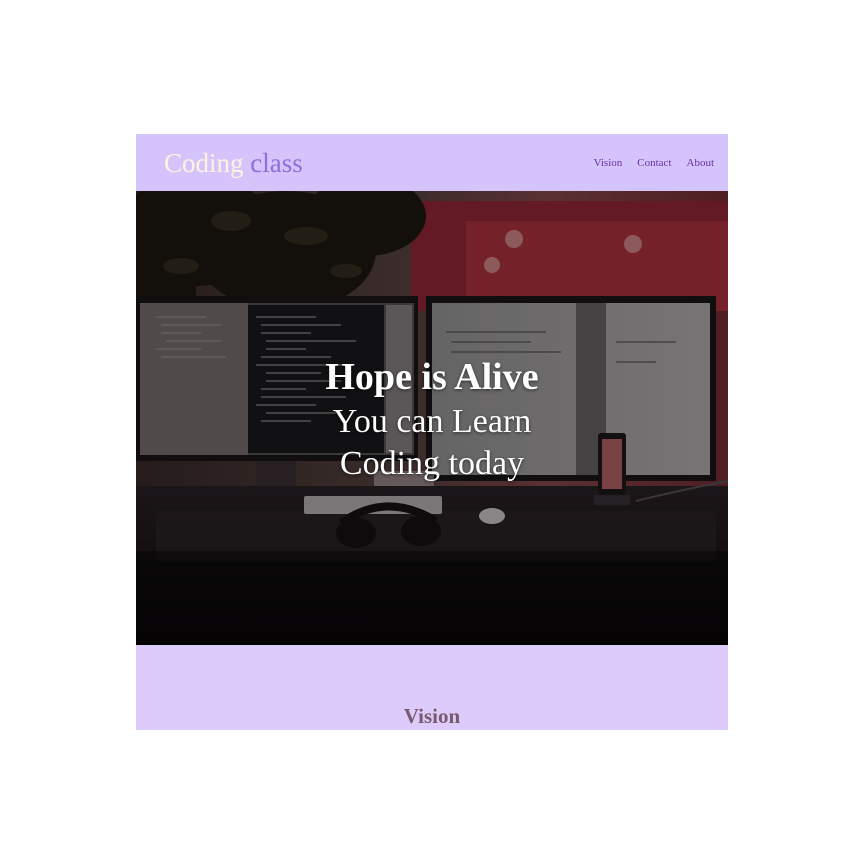 The height and width of the screenshot is (864, 864). I want to click on nav-link-contact: Contact, so click(654, 163).